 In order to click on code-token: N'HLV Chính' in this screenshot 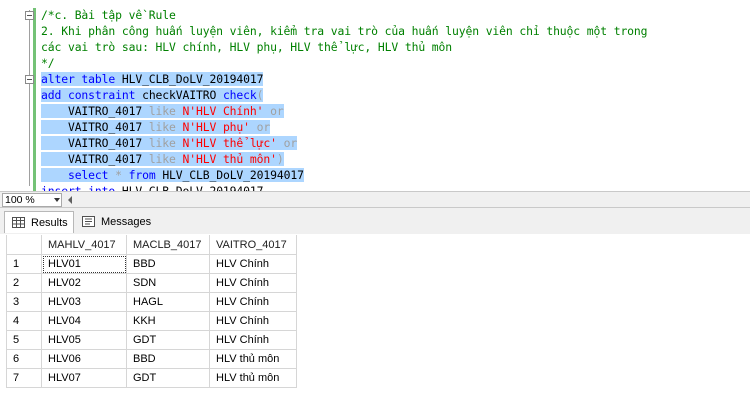, I will do `click(223, 111)`.